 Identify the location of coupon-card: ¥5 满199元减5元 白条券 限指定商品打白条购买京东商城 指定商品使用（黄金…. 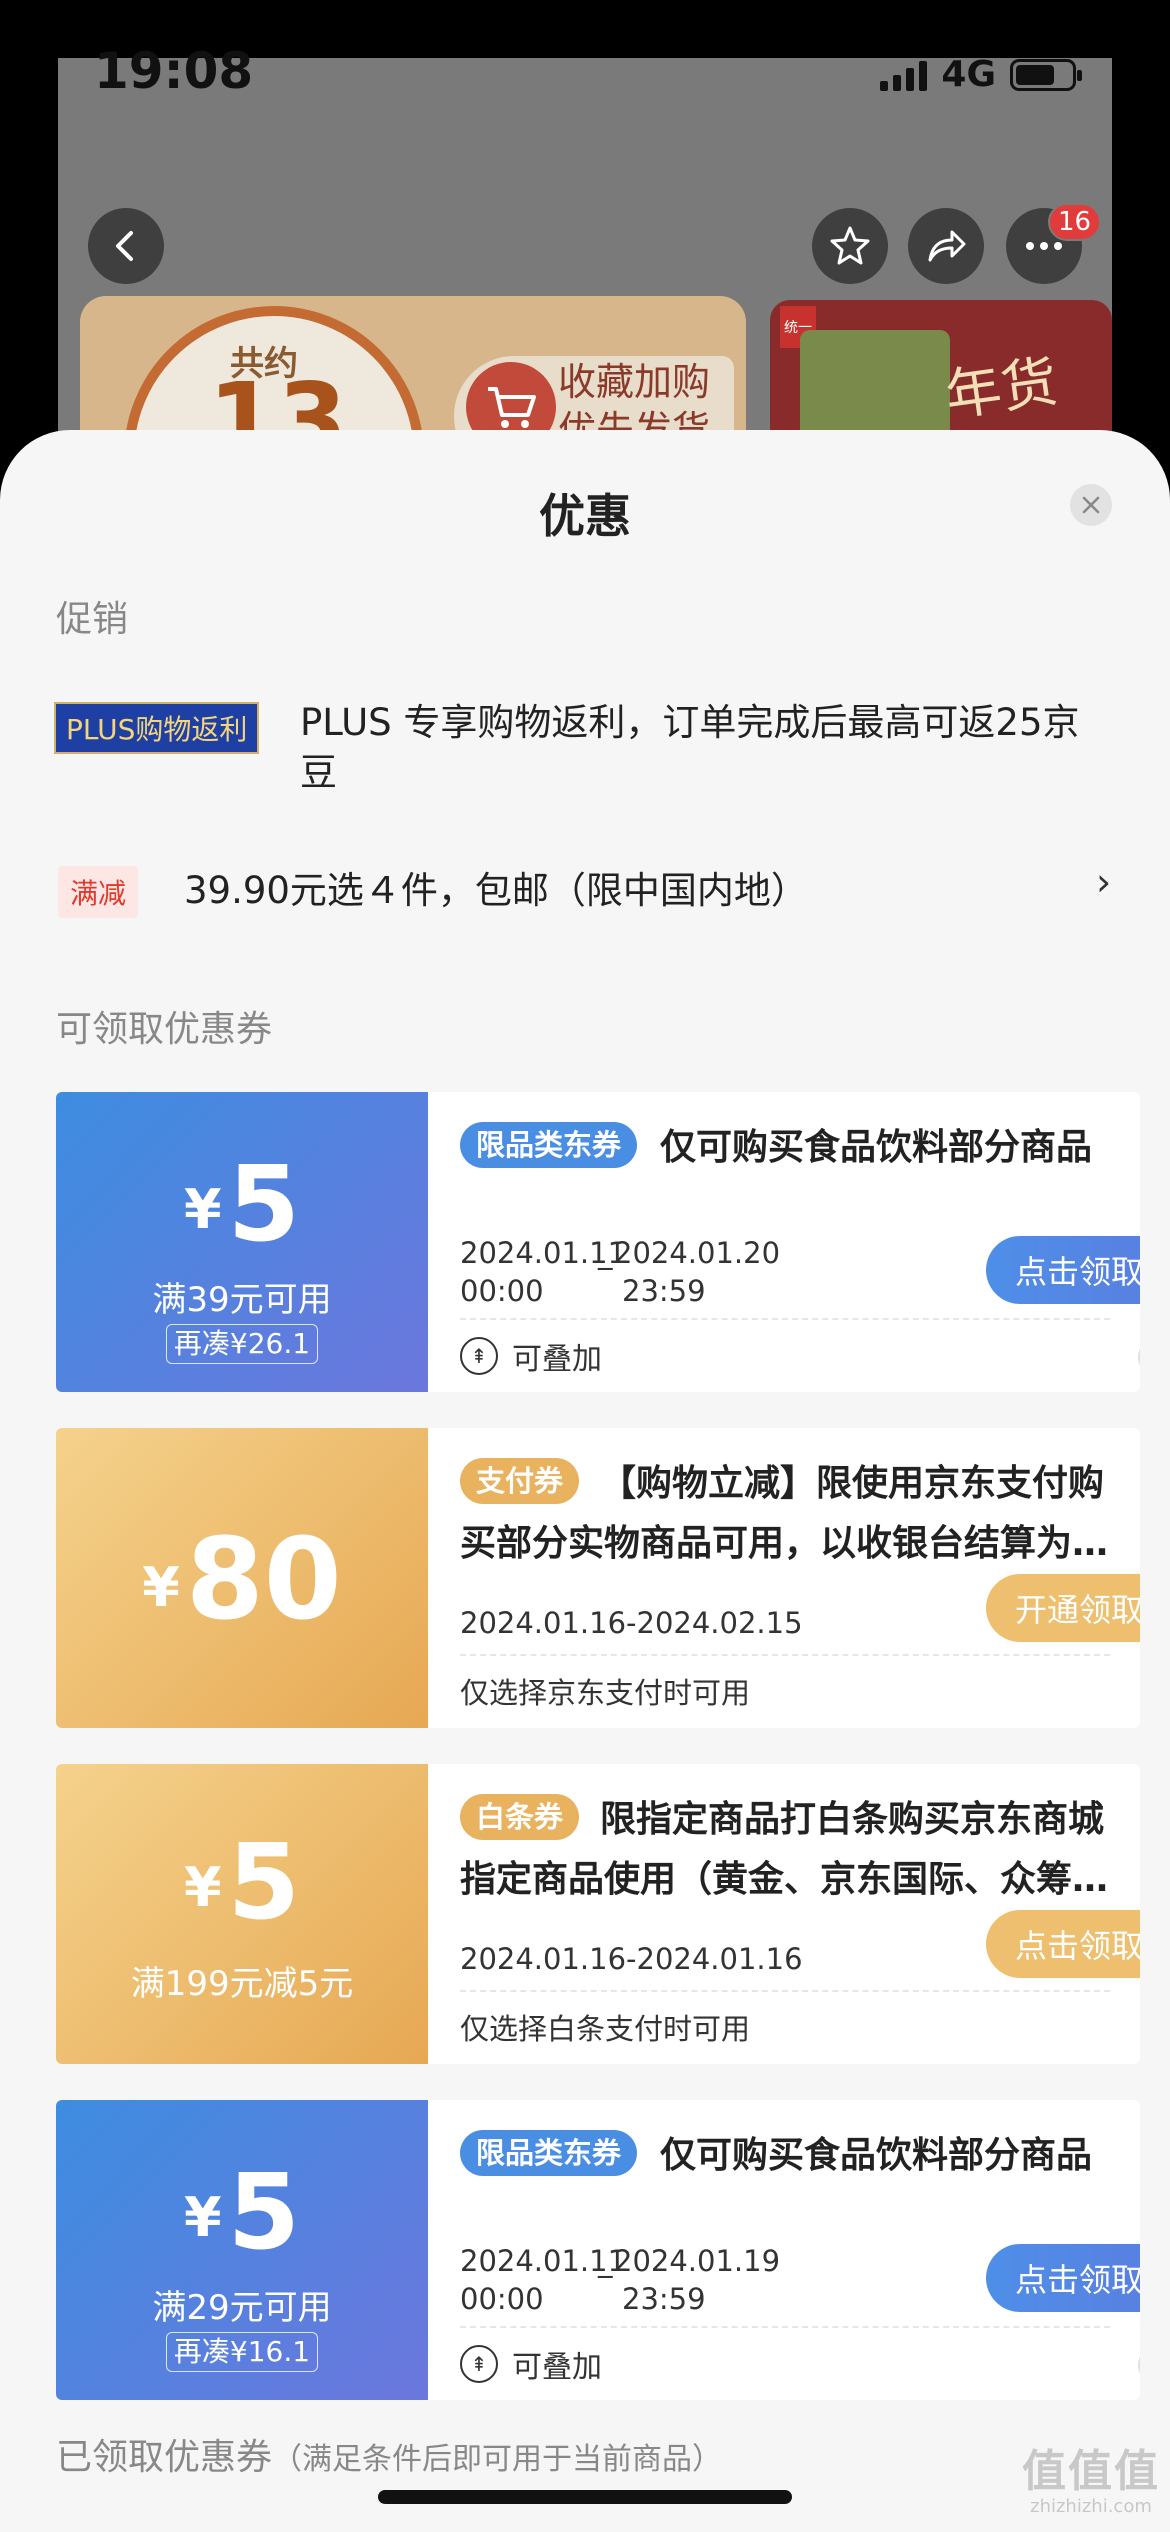
(598, 1914).